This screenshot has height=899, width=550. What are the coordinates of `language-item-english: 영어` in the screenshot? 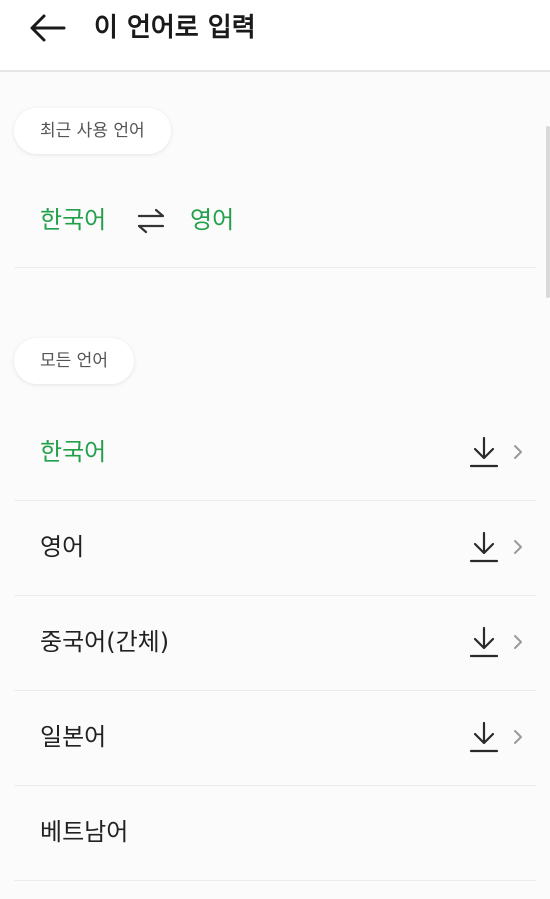 It's located at (275, 548).